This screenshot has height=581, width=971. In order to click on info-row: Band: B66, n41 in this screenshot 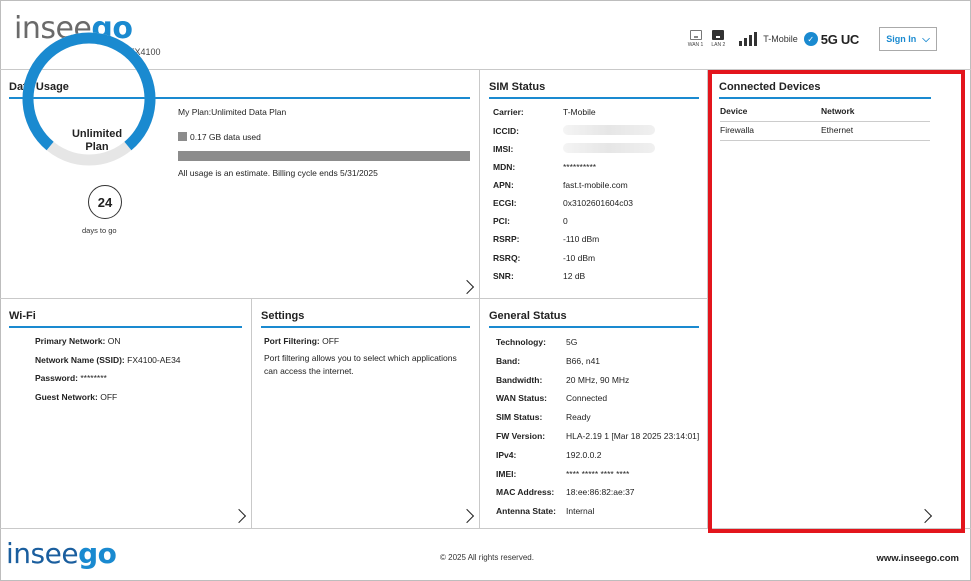, I will do `click(548, 361)`.